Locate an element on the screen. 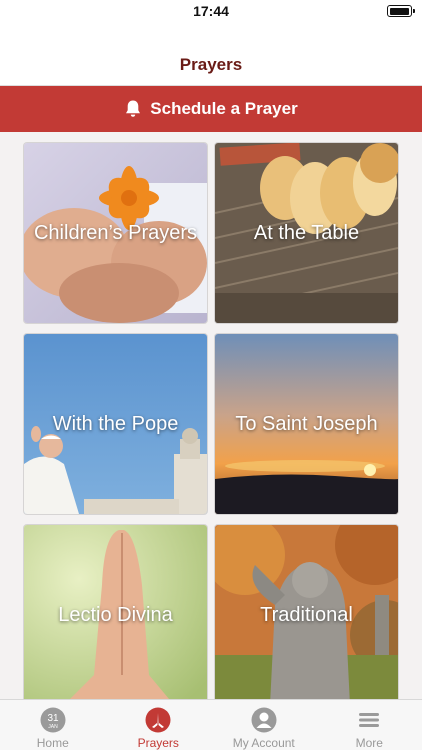 Image resolution: width=422 pixels, height=750 pixels. menu-icon is located at coordinates (369, 720).